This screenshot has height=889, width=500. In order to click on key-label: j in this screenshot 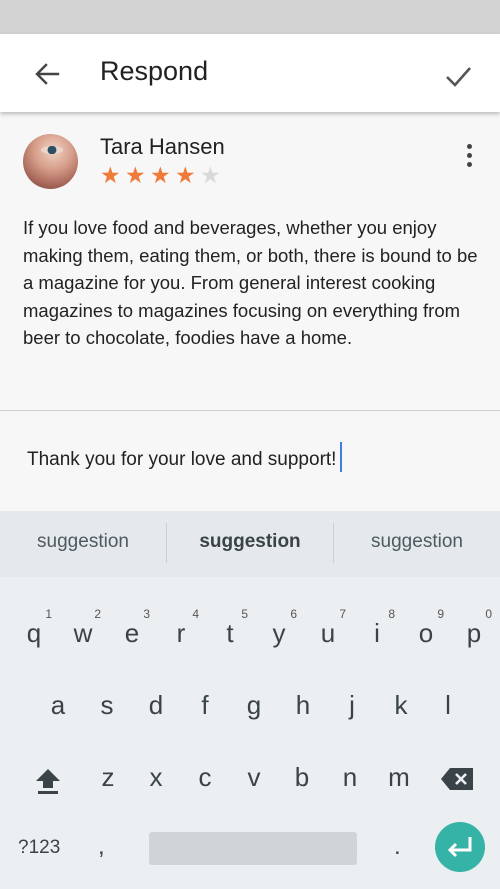, I will do `click(352, 705)`.